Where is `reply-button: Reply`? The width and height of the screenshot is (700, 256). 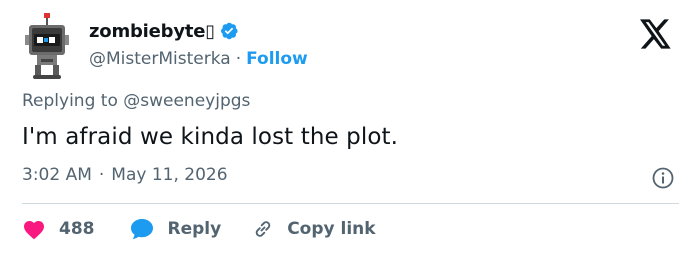
reply-button: Reply is located at coordinates (175, 229).